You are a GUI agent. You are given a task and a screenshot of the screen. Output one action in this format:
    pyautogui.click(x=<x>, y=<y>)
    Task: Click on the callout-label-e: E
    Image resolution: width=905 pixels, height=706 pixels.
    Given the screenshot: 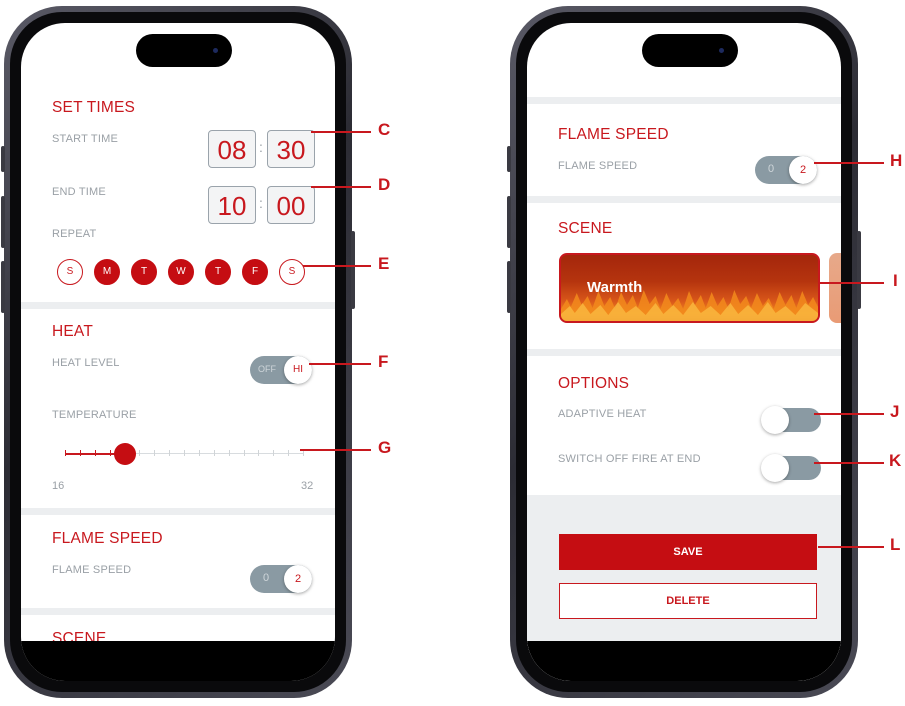 What is the action you would take?
    pyautogui.click(x=384, y=263)
    